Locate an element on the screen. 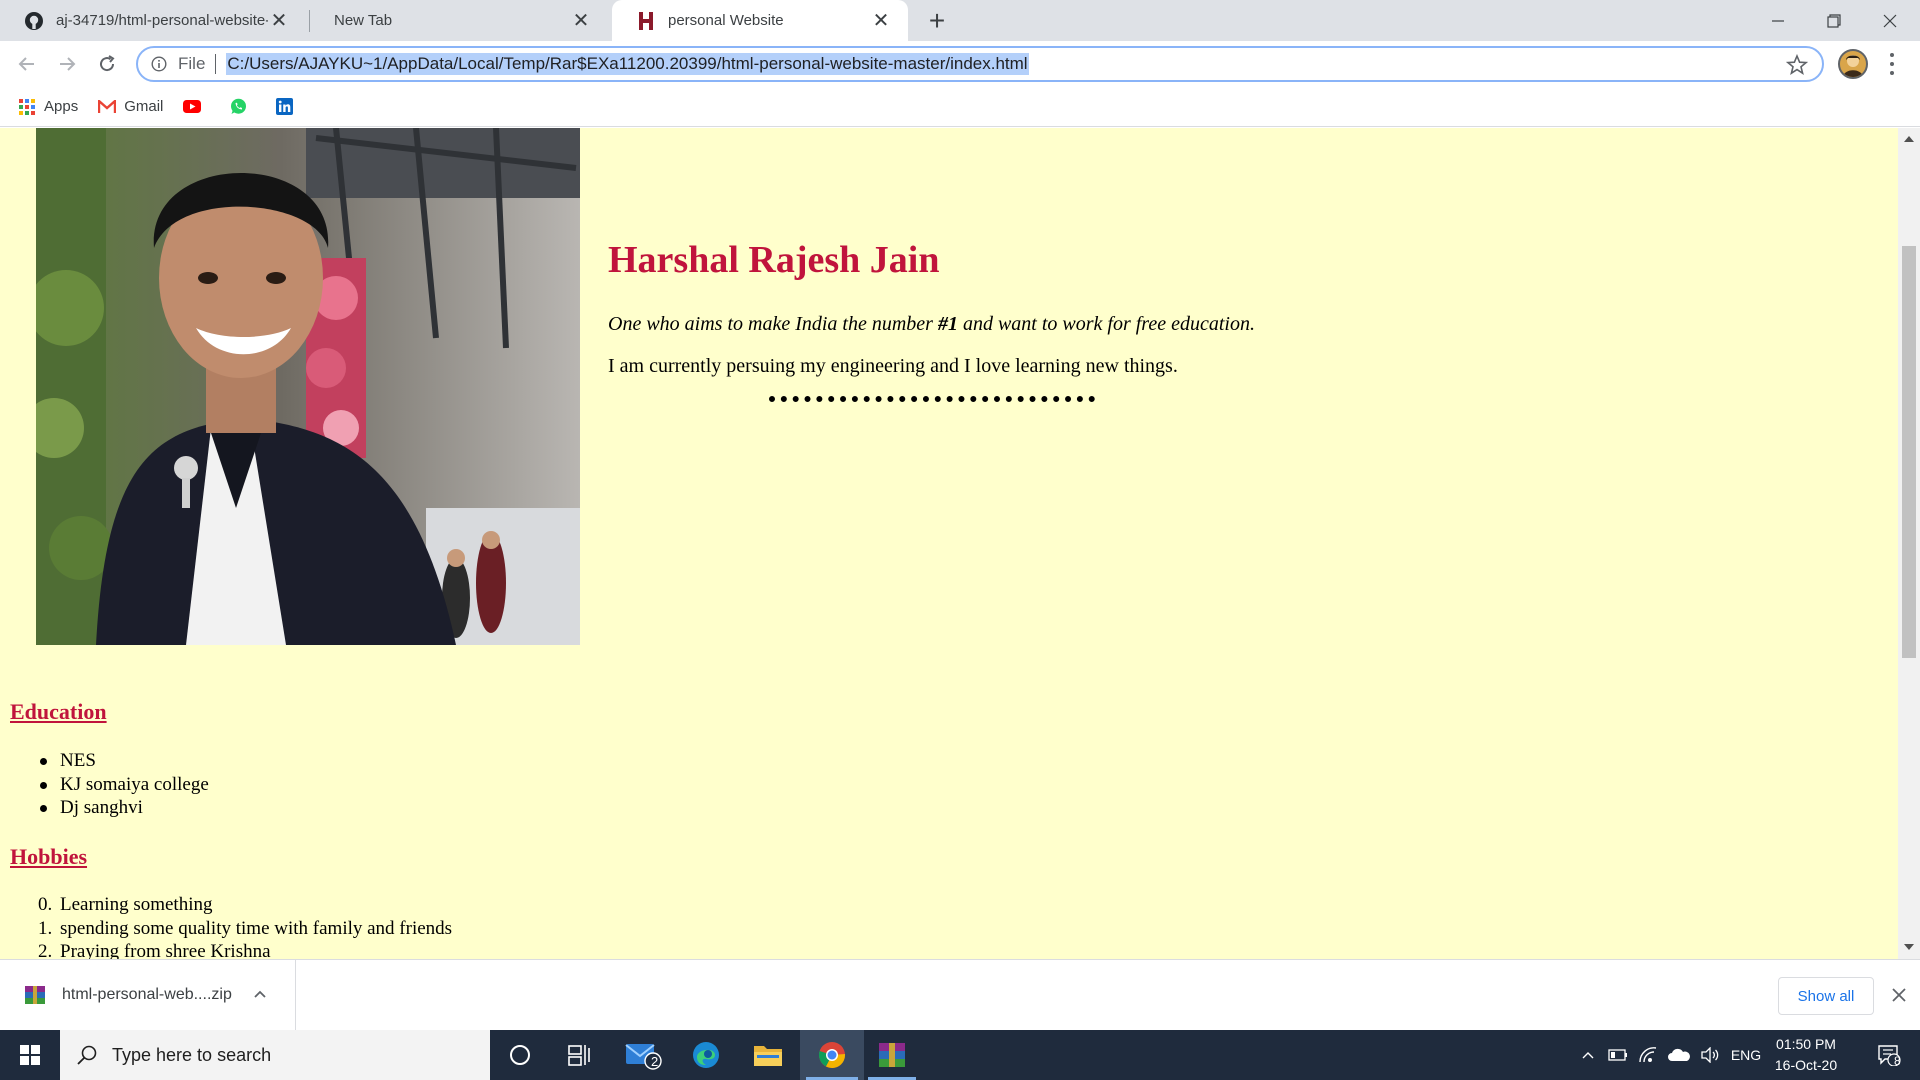 The height and width of the screenshot is (1080, 1920). battery-tray-button is located at coordinates (1618, 1055).